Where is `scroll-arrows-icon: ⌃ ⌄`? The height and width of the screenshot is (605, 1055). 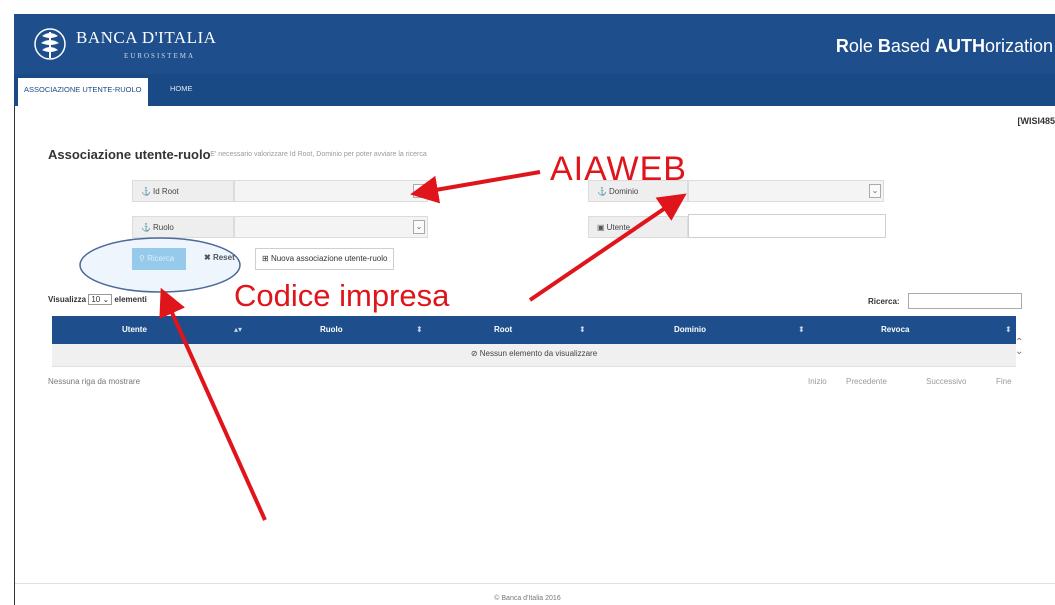 scroll-arrows-icon: ⌃ ⌄ is located at coordinates (1019, 347).